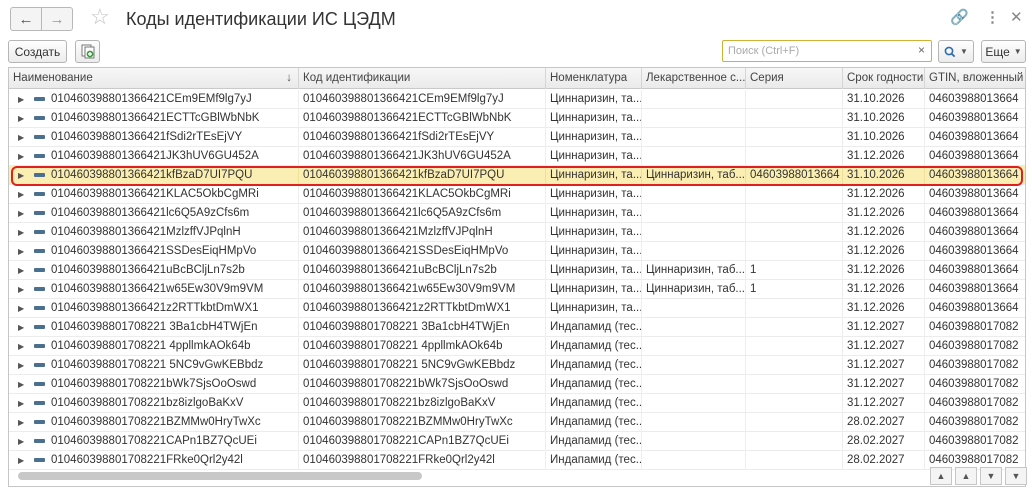 Image resolution: width=1032 pixels, height=494 pixels. What do you see at coordinates (87, 51) in the screenshot?
I see `copy-button` at bounding box center [87, 51].